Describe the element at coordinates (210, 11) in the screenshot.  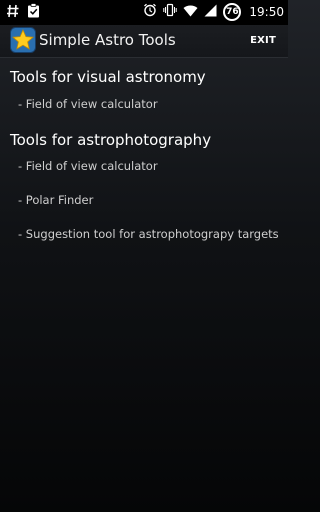
I see `signal-icon` at that location.